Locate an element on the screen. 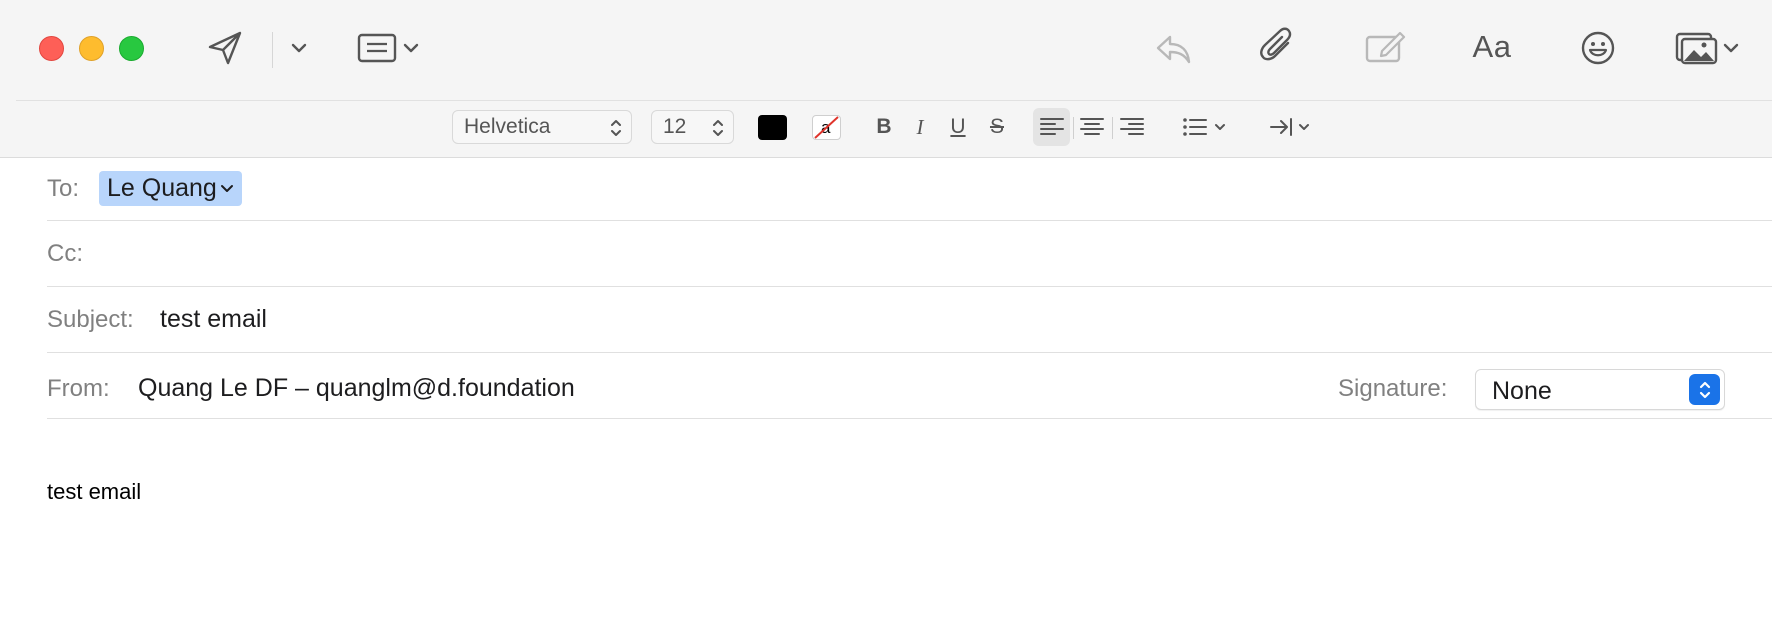  close-window-button is located at coordinates (51, 48).